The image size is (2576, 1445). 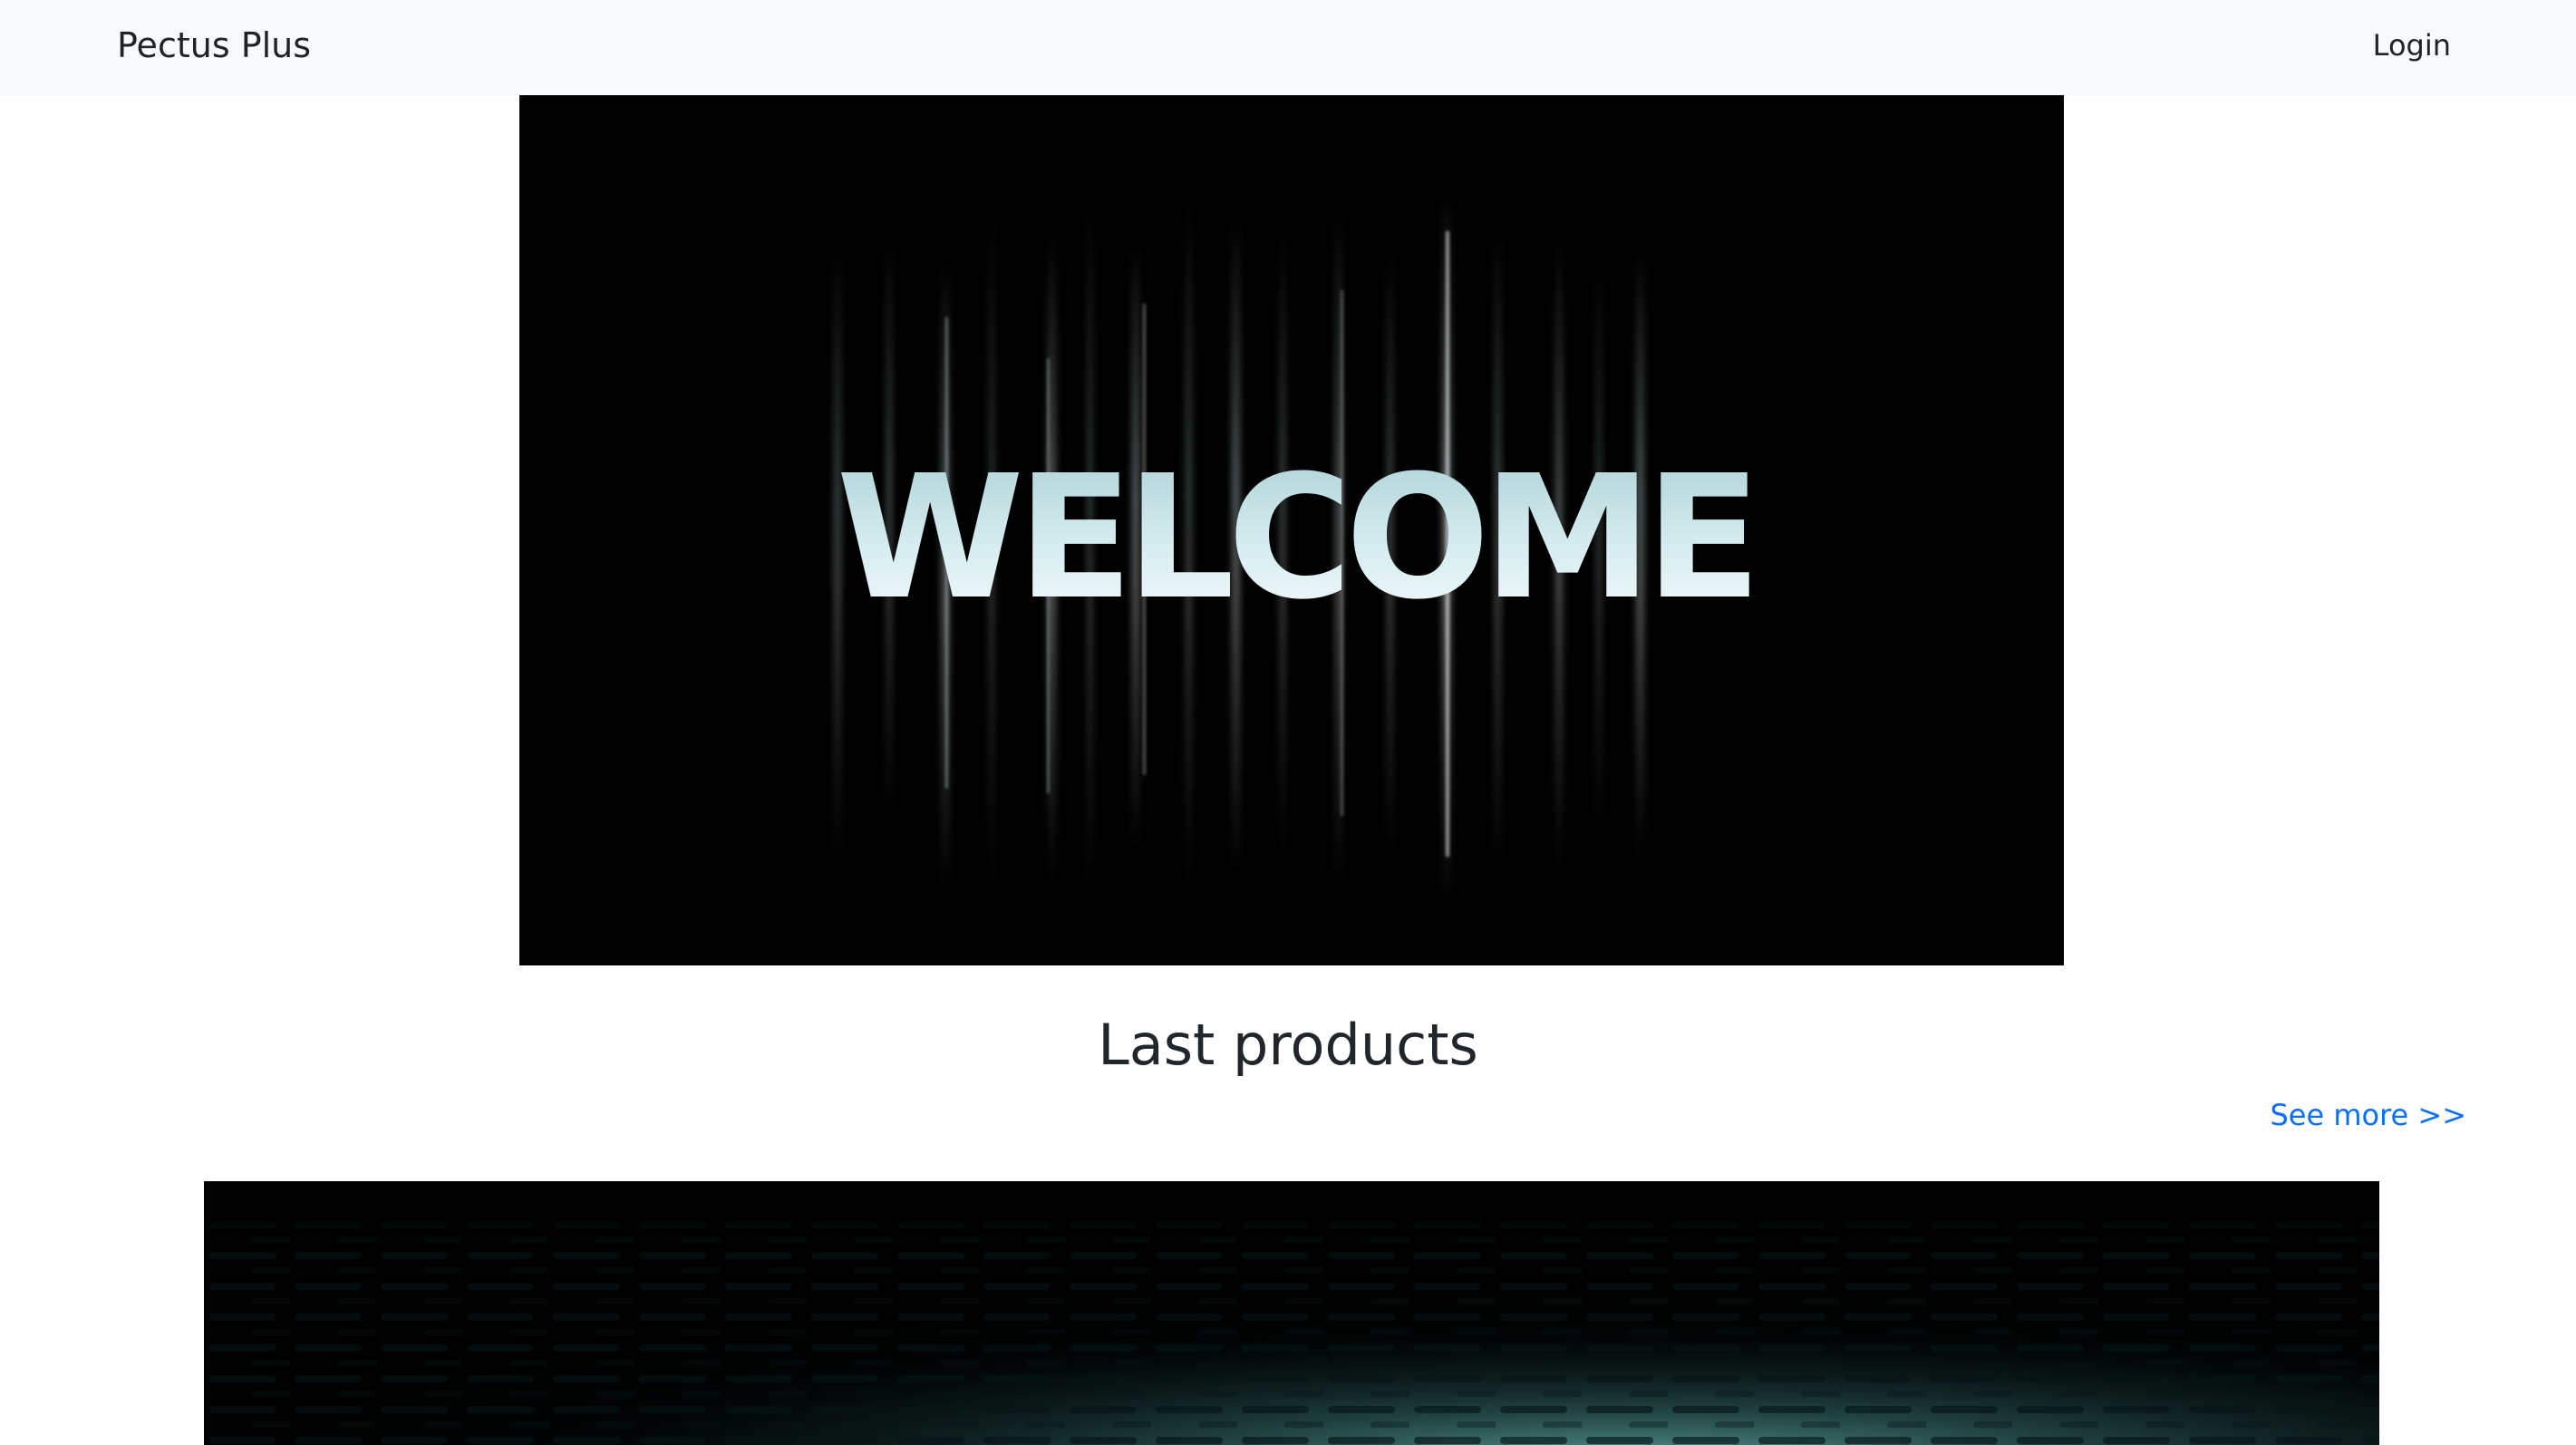 I want to click on welcome-text: WELCOME, so click(x=1296, y=538).